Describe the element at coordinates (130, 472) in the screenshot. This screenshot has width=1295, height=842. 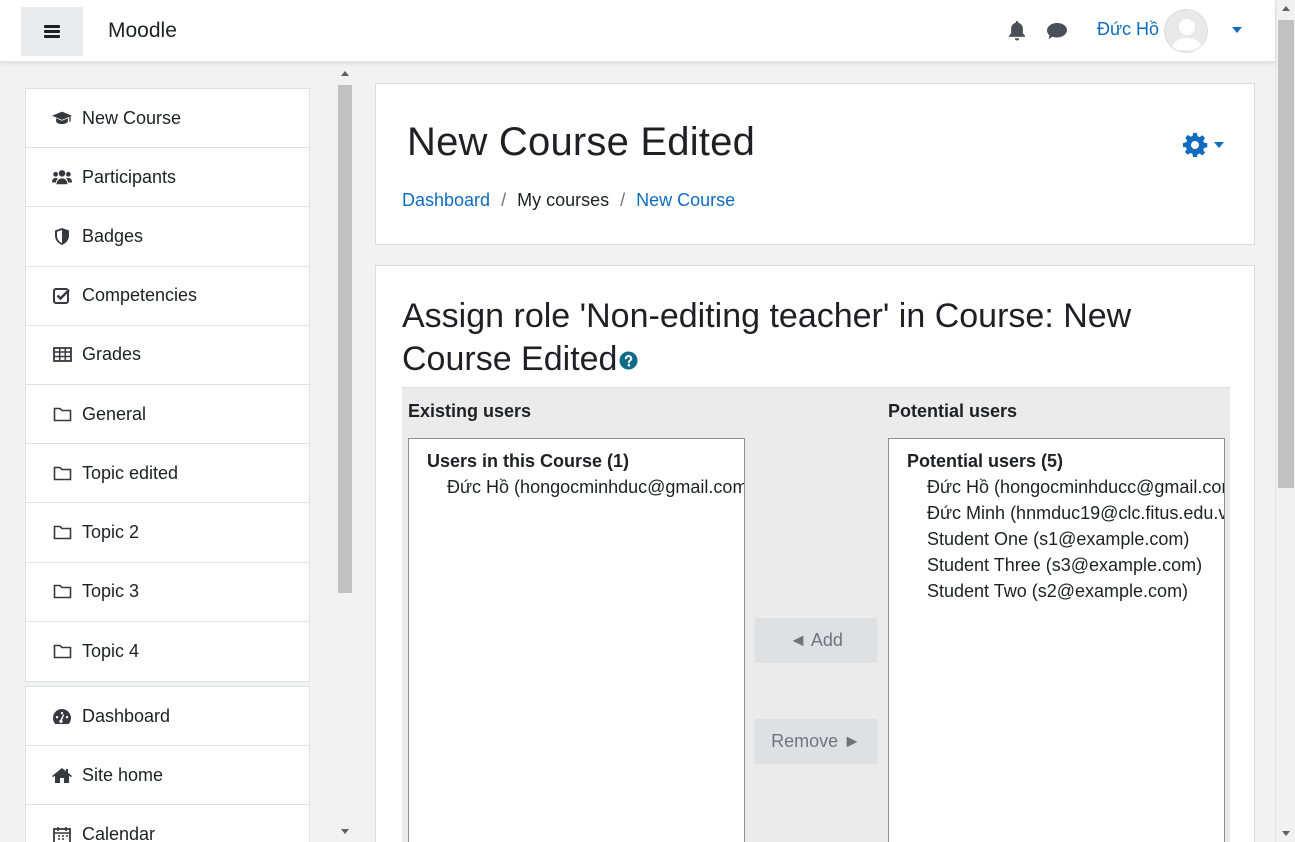
I see `nav-item-label: Topic edited` at that location.